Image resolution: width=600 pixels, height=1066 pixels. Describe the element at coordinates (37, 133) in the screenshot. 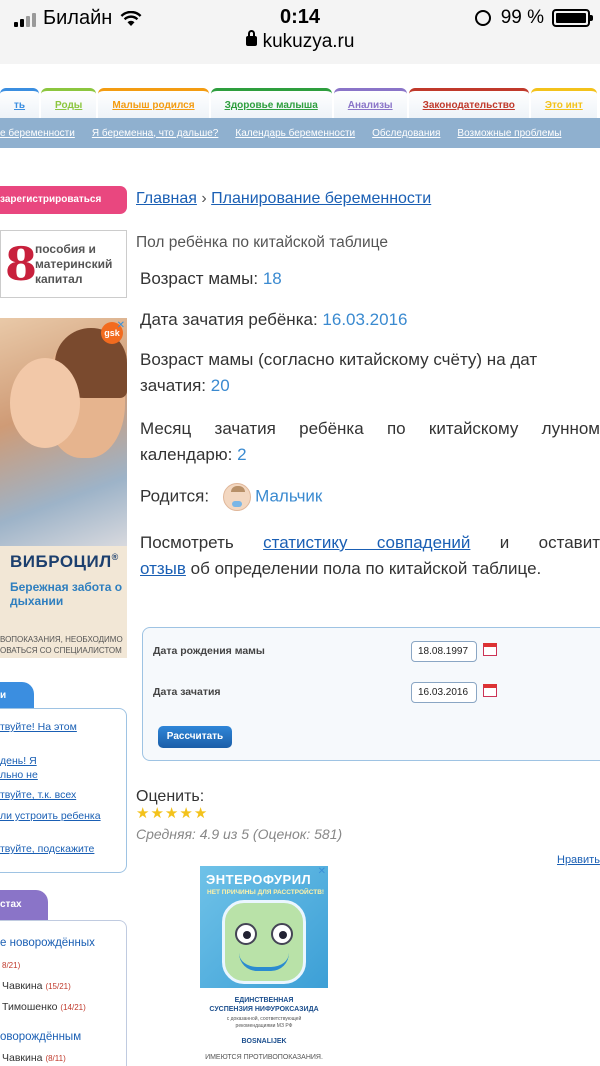

I see `subnav-link: е беременности` at that location.